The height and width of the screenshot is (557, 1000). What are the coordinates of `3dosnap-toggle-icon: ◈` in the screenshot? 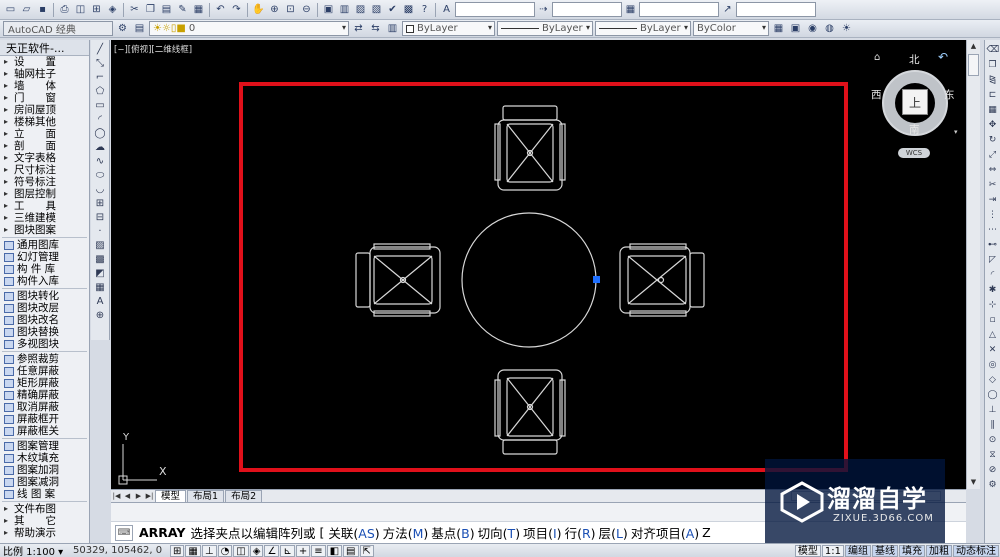 It's located at (256, 550).